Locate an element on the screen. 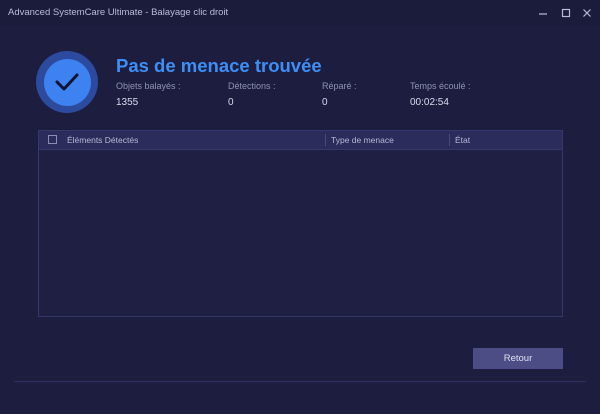 The image size is (600, 414). maximize-icon is located at coordinates (566, 13).